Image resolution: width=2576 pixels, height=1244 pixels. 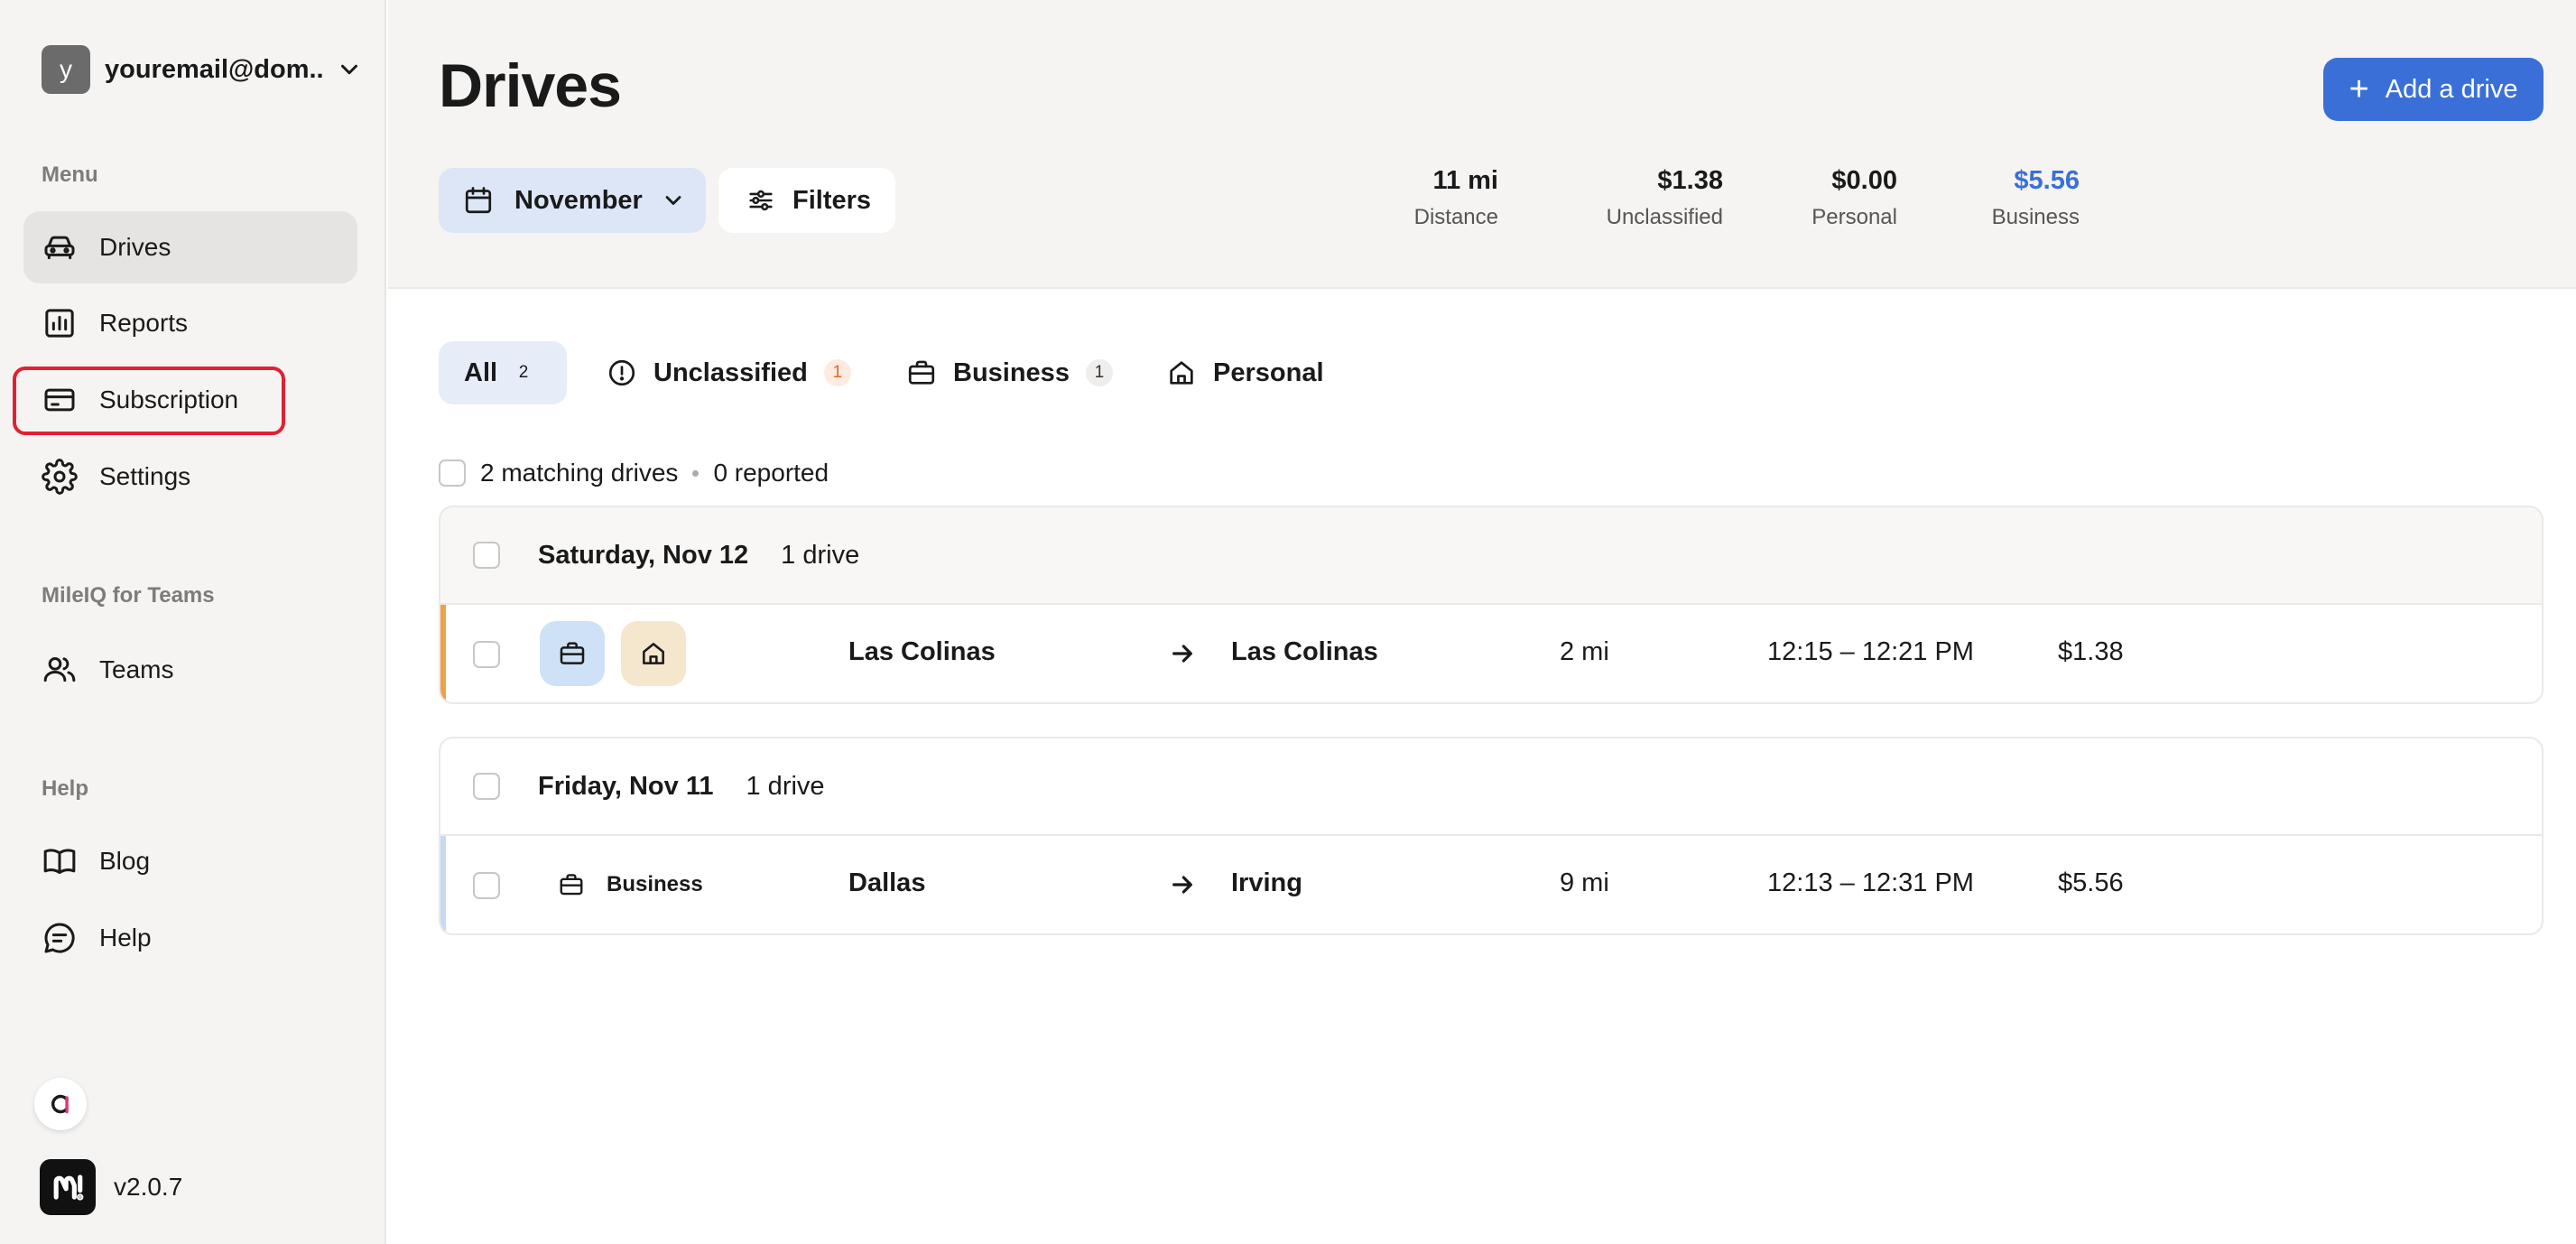 I want to click on sidebar-item-label: Drives, so click(x=135, y=247).